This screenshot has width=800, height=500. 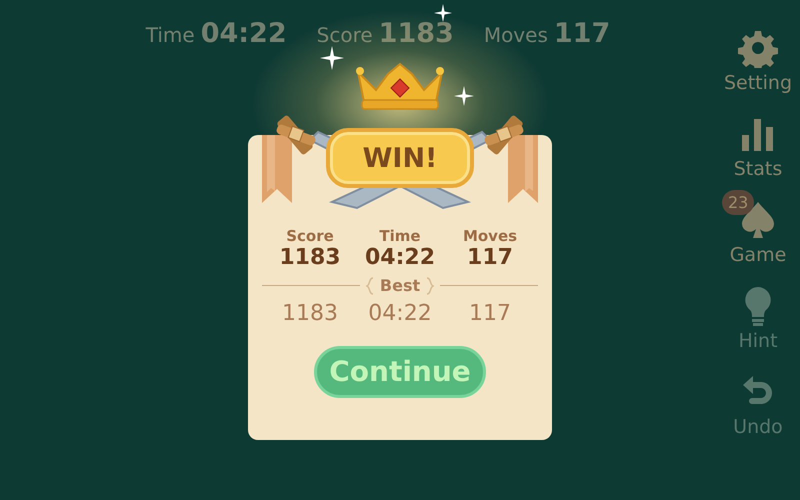 I want to click on crown-icon, so click(x=400, y=87).